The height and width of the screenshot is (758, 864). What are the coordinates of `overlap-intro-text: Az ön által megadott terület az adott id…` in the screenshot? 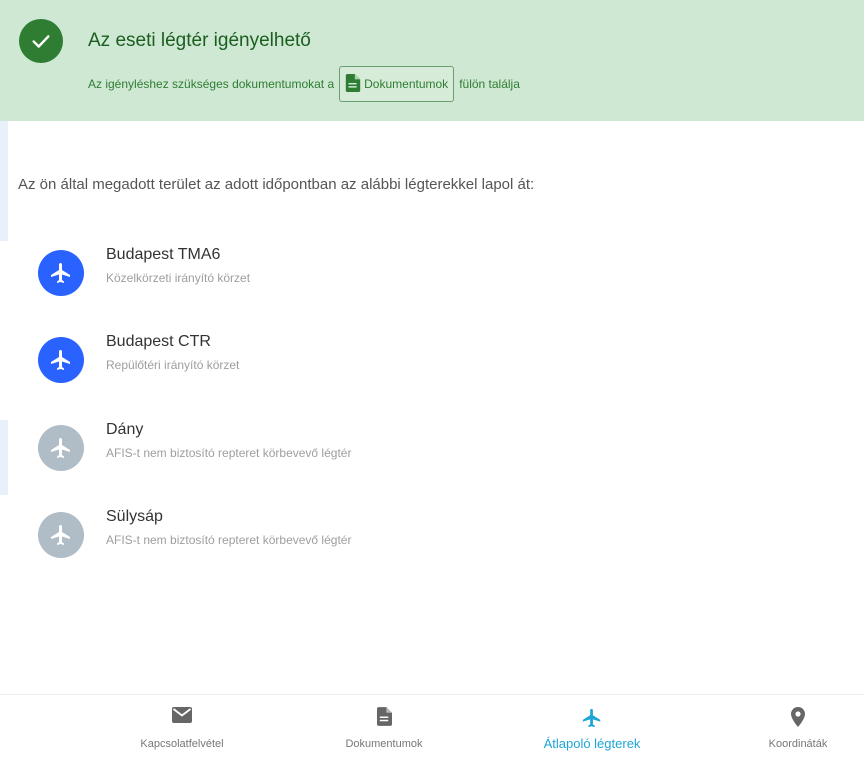 It's located at (276, 184).